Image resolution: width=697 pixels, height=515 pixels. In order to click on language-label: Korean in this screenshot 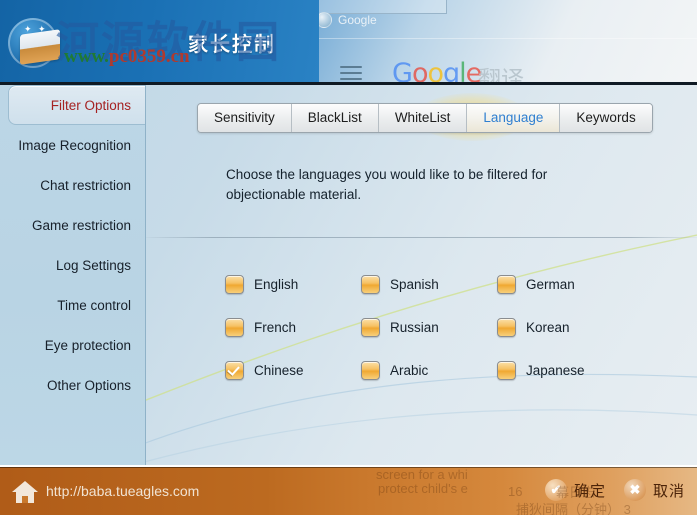, I will do `click(548, 327)`.